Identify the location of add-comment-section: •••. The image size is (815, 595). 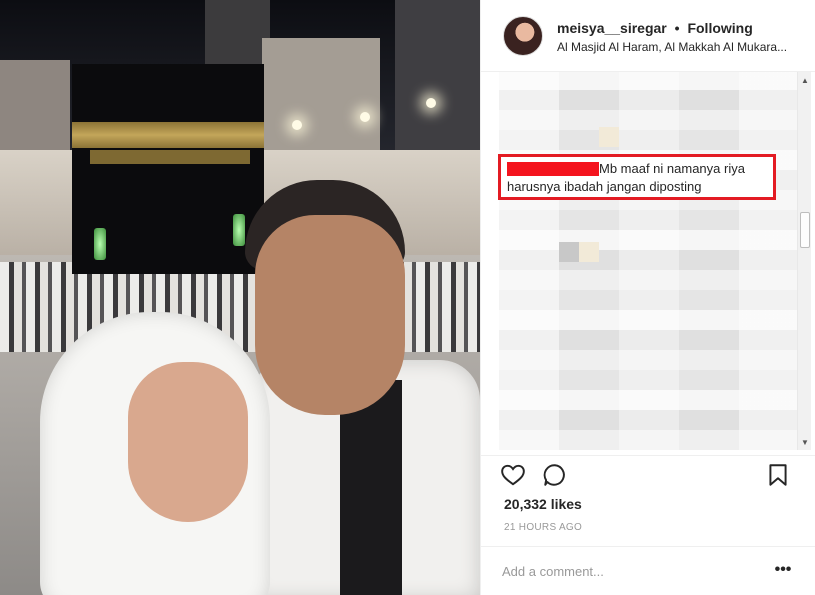
(647, 570).